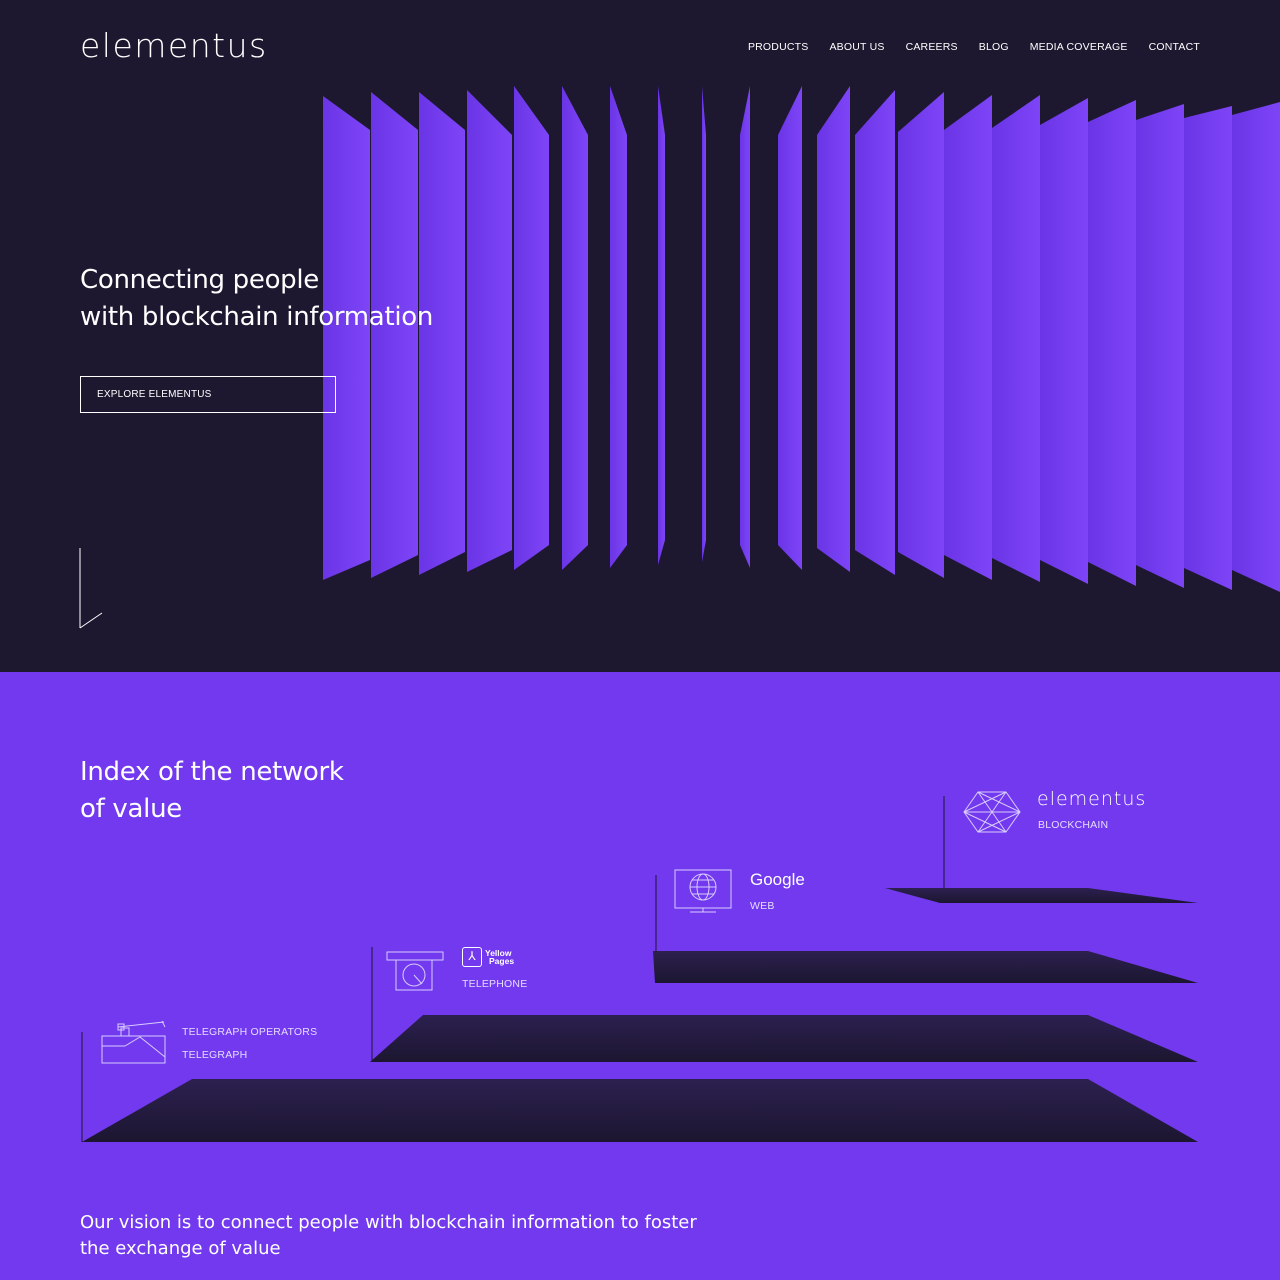  Describe the element at coordinates (495, 984) in the screenshot. I see `telephone-category-label: TELEPHONE` at that location.